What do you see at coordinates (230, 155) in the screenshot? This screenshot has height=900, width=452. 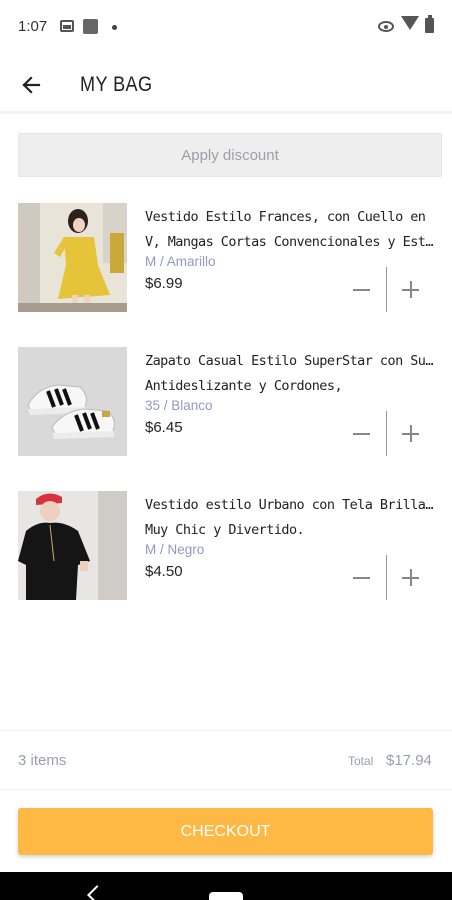 I see `apply-discount-button: Apply discount` at bounding box center [230, 155].